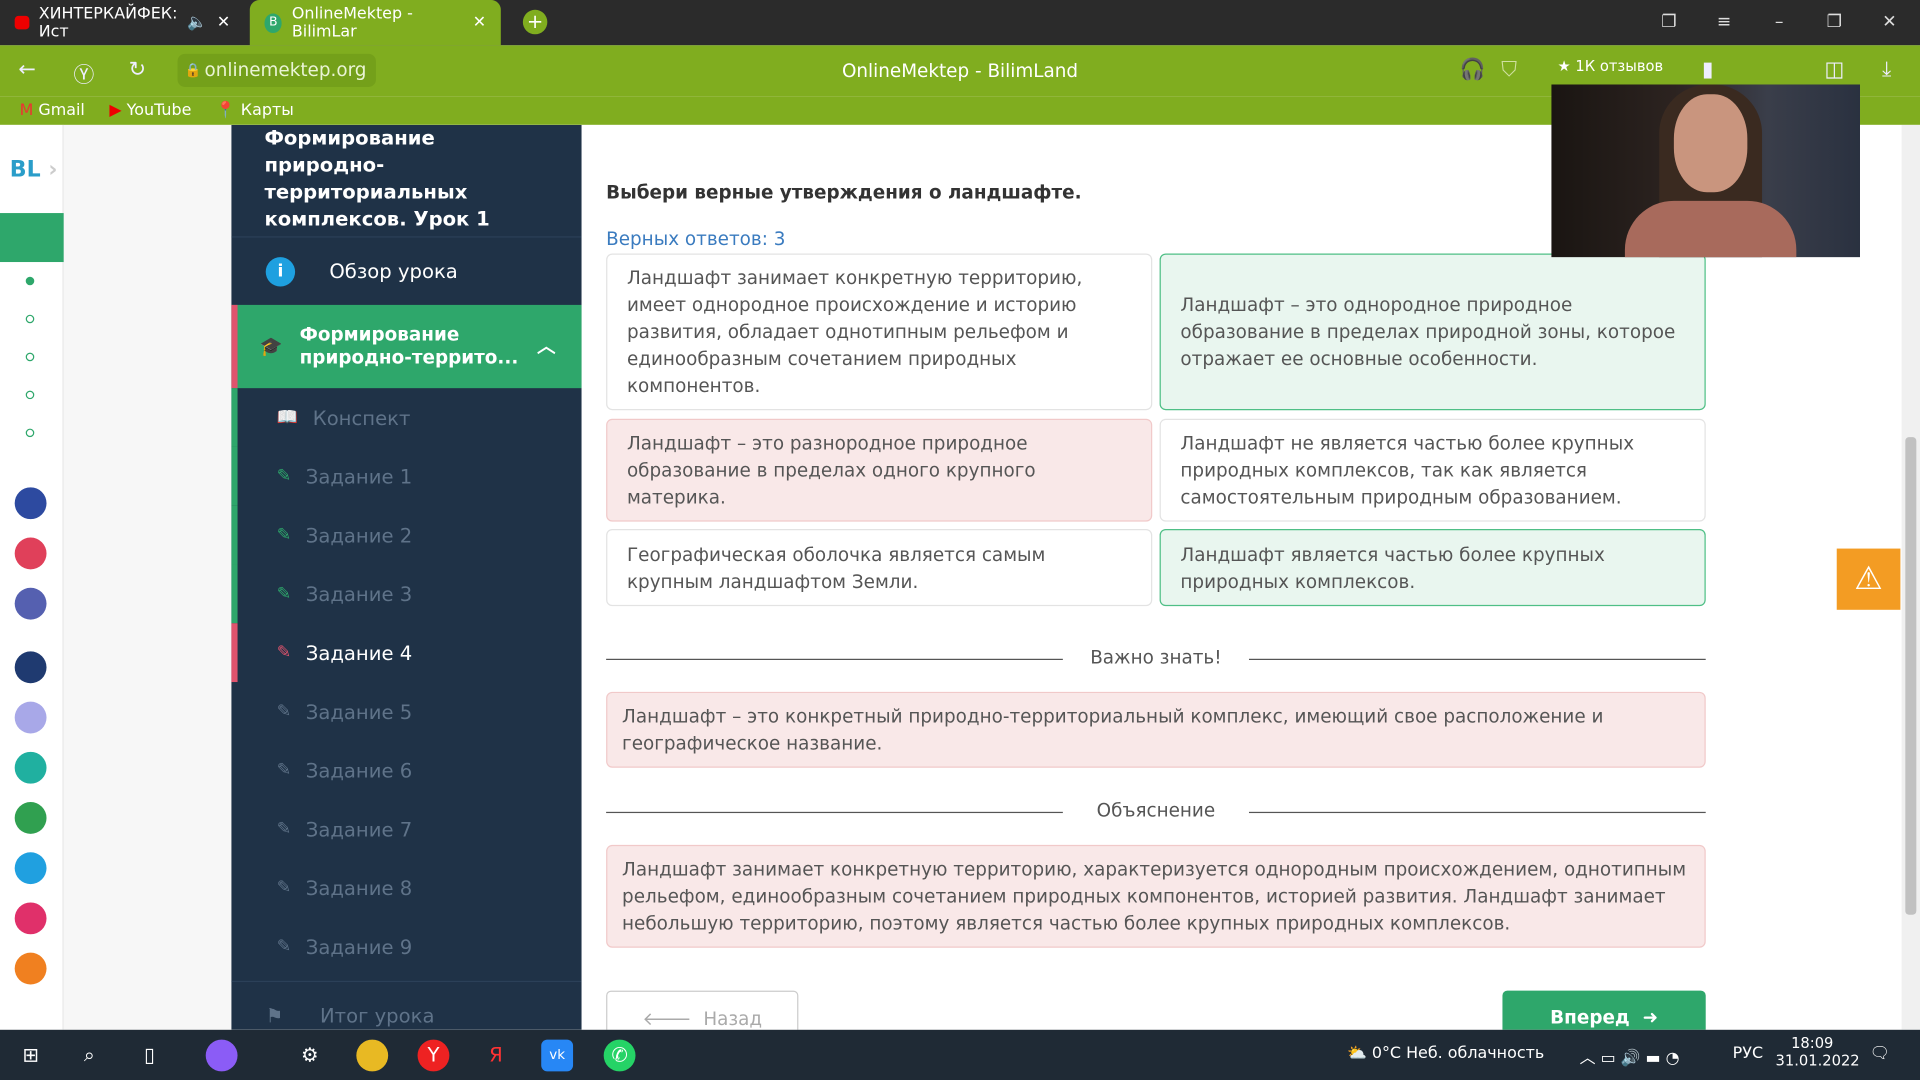  I want to click on sidebar-item-task-9: ✎ Задание 9, so click(406, 946).